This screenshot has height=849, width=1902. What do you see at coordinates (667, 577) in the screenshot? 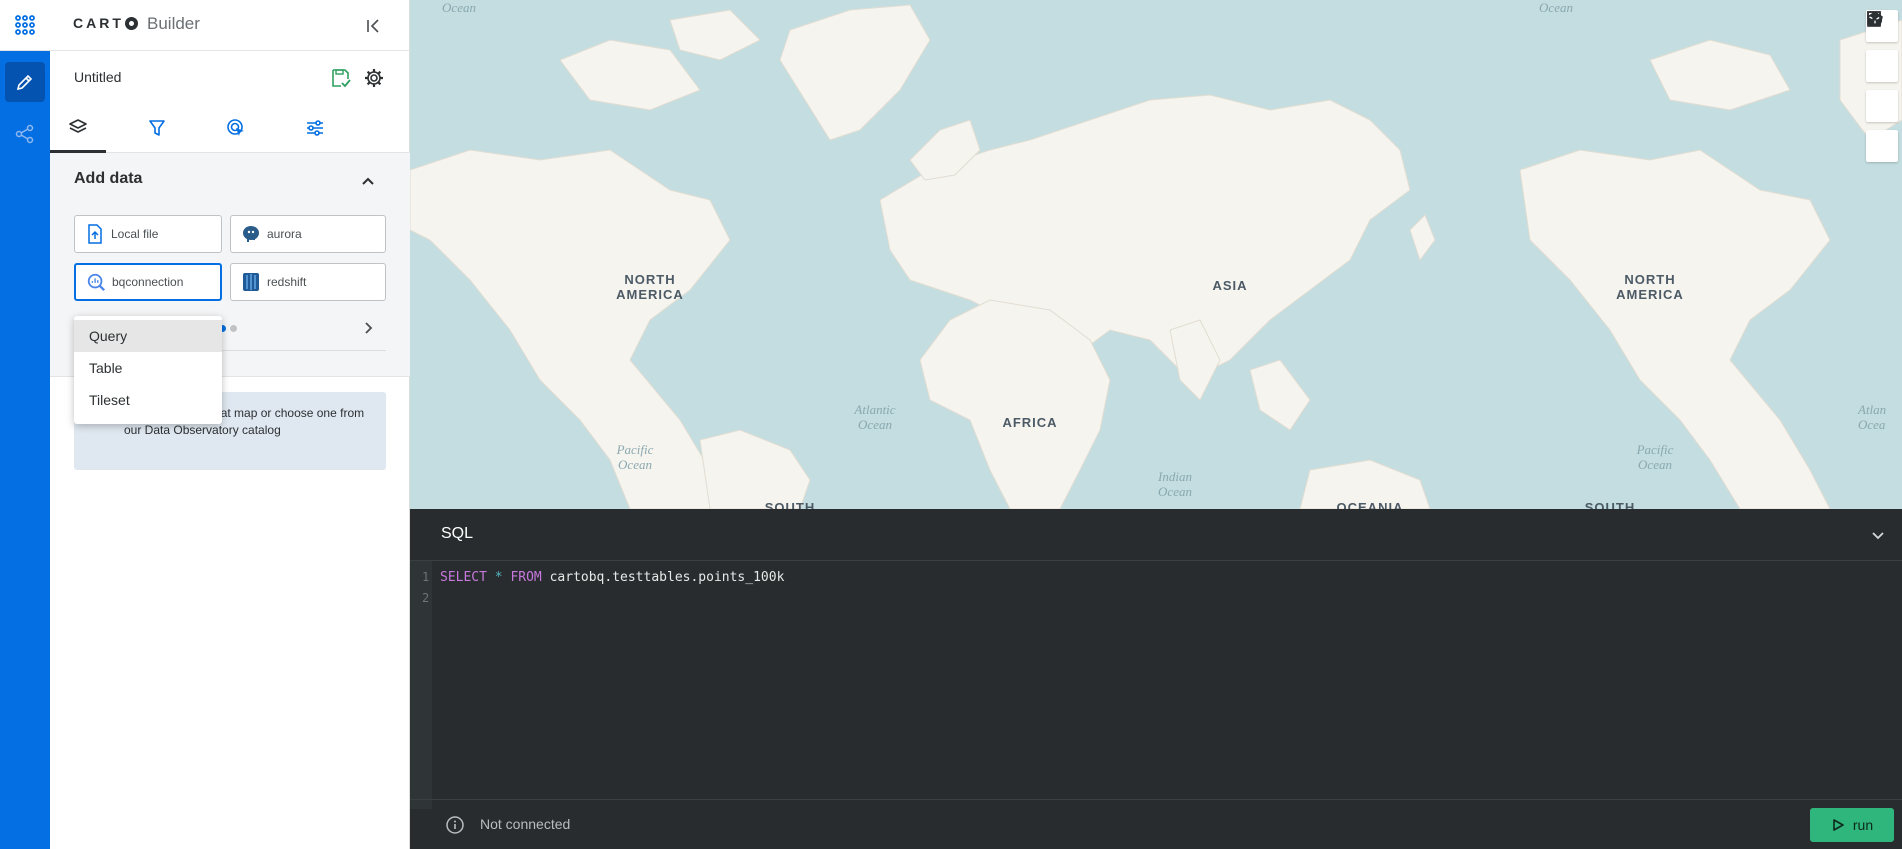
I see `sql-table-name: cartobq.testtables.points_100k` at bounding box center [667, 577].